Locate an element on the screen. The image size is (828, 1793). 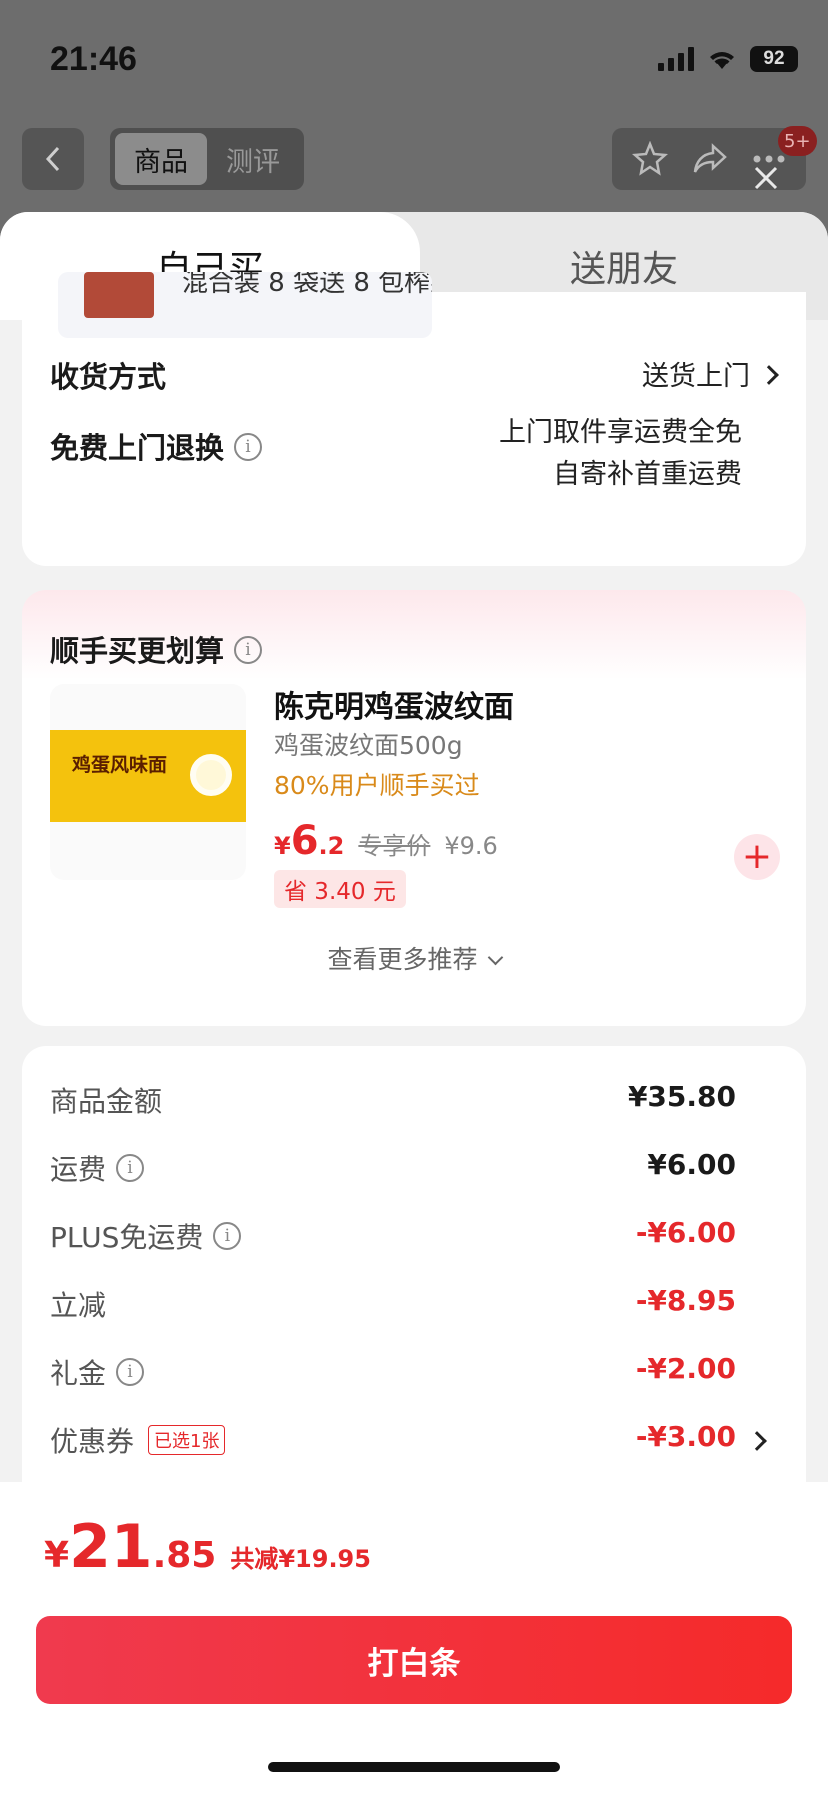
recommendation-title-text: 顺手买更划算 is located at coordinates (137, 651).